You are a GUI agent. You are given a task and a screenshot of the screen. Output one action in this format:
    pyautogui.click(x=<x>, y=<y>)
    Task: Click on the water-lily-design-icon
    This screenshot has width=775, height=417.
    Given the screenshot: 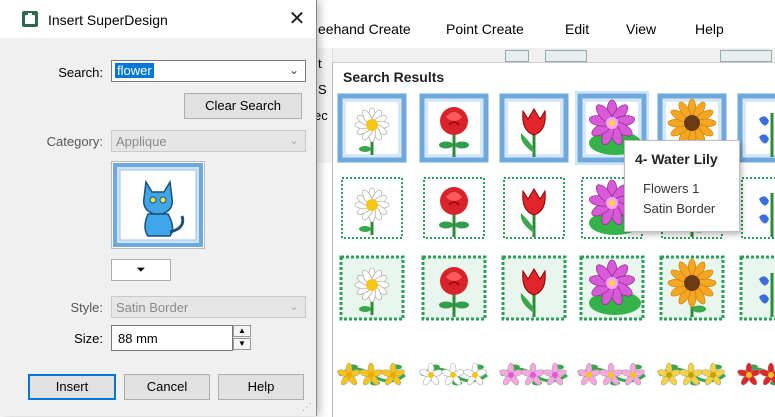 What is the action you would take?
    pyautogui.click(x=612, y=288)
    